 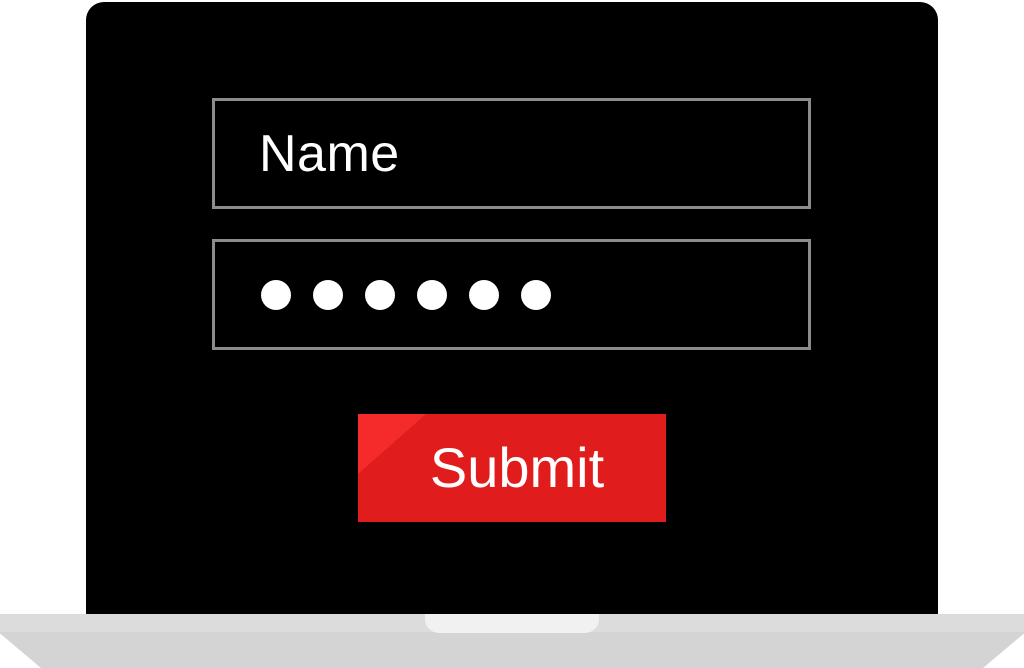 I want to click on name-input: Name, so click(x=511, y=153).